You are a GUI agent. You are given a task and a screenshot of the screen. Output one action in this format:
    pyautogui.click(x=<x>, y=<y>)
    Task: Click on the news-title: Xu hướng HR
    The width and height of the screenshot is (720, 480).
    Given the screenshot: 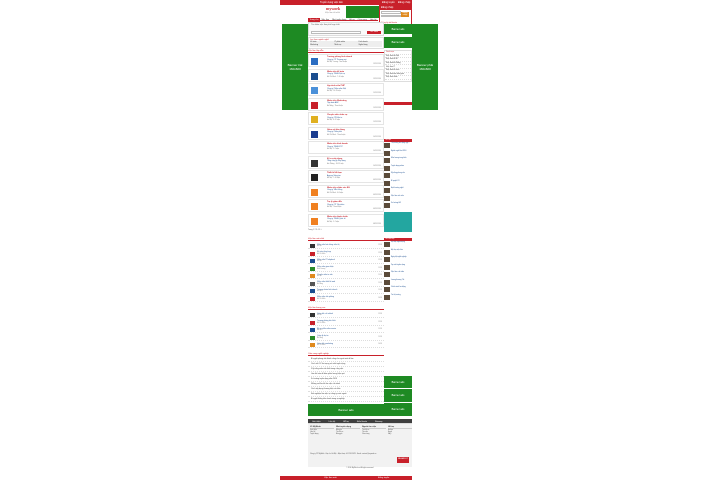 What is the action you would take?
    pyautogui.click(x=401, y=204)
    